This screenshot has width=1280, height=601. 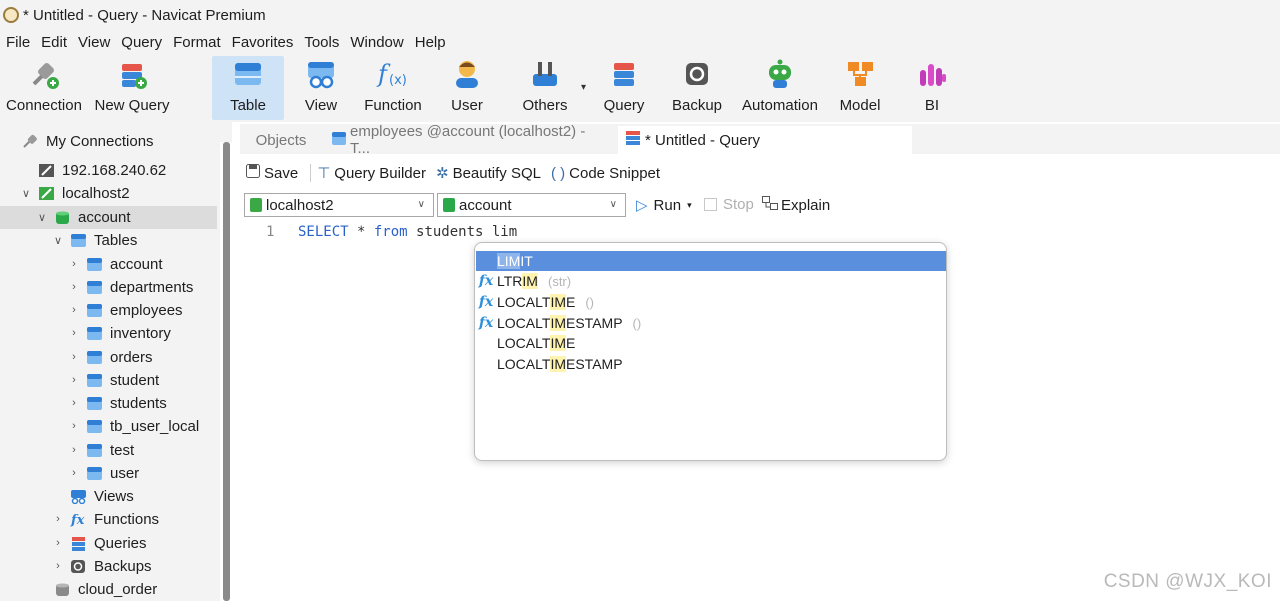 I want to click on autocomplete-item: LOCALTIMESTAMP, so click(x=711, y=364).